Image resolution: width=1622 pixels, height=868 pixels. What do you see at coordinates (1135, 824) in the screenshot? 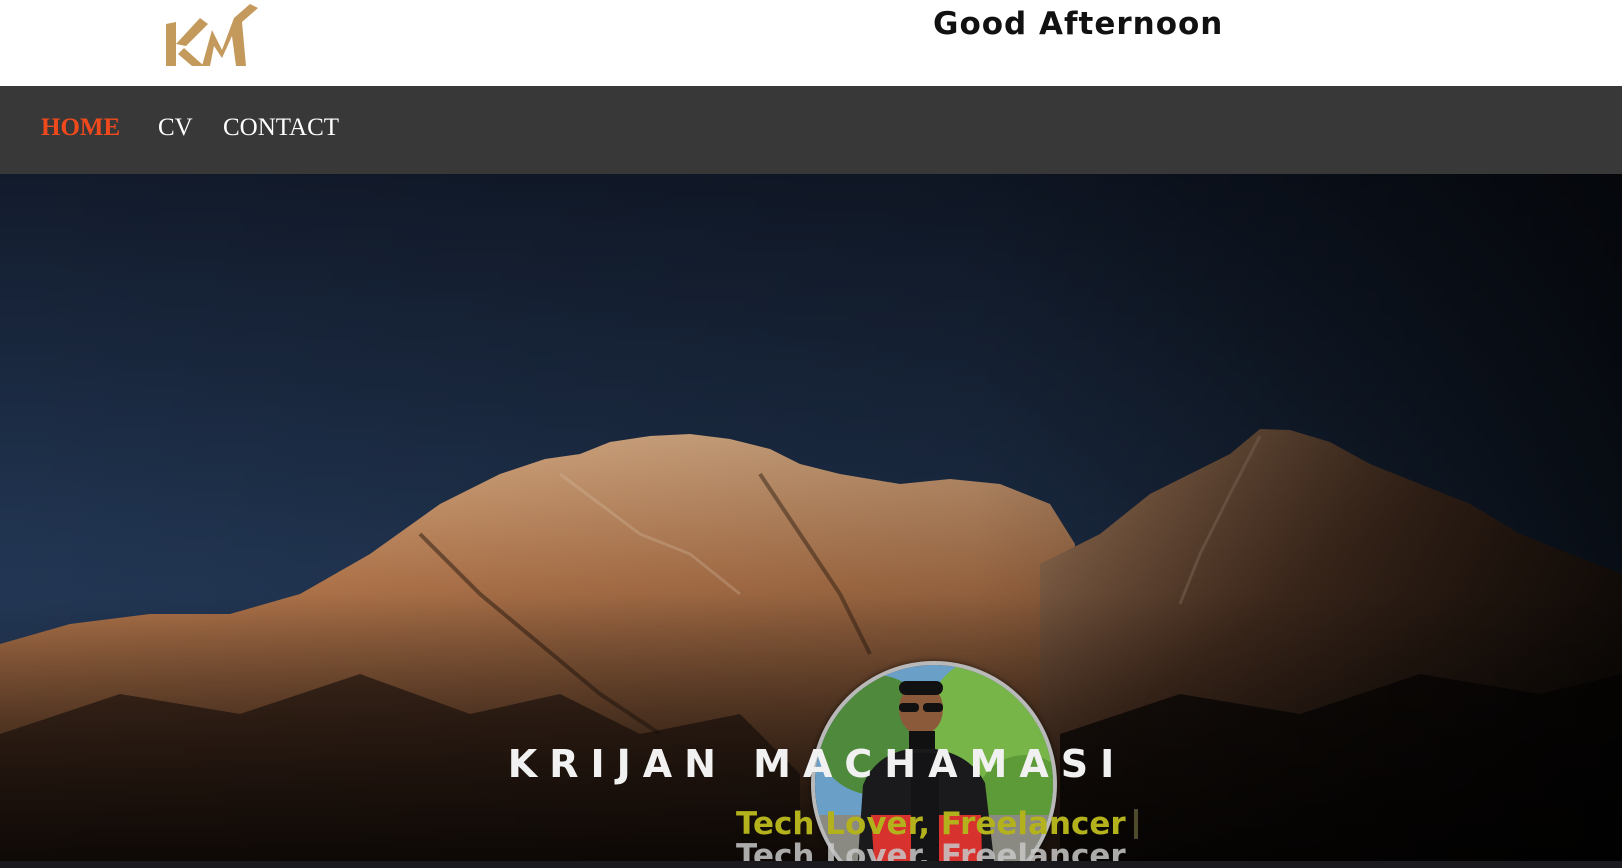
I see `typing-cursor` at bounding box center [1135, 824].